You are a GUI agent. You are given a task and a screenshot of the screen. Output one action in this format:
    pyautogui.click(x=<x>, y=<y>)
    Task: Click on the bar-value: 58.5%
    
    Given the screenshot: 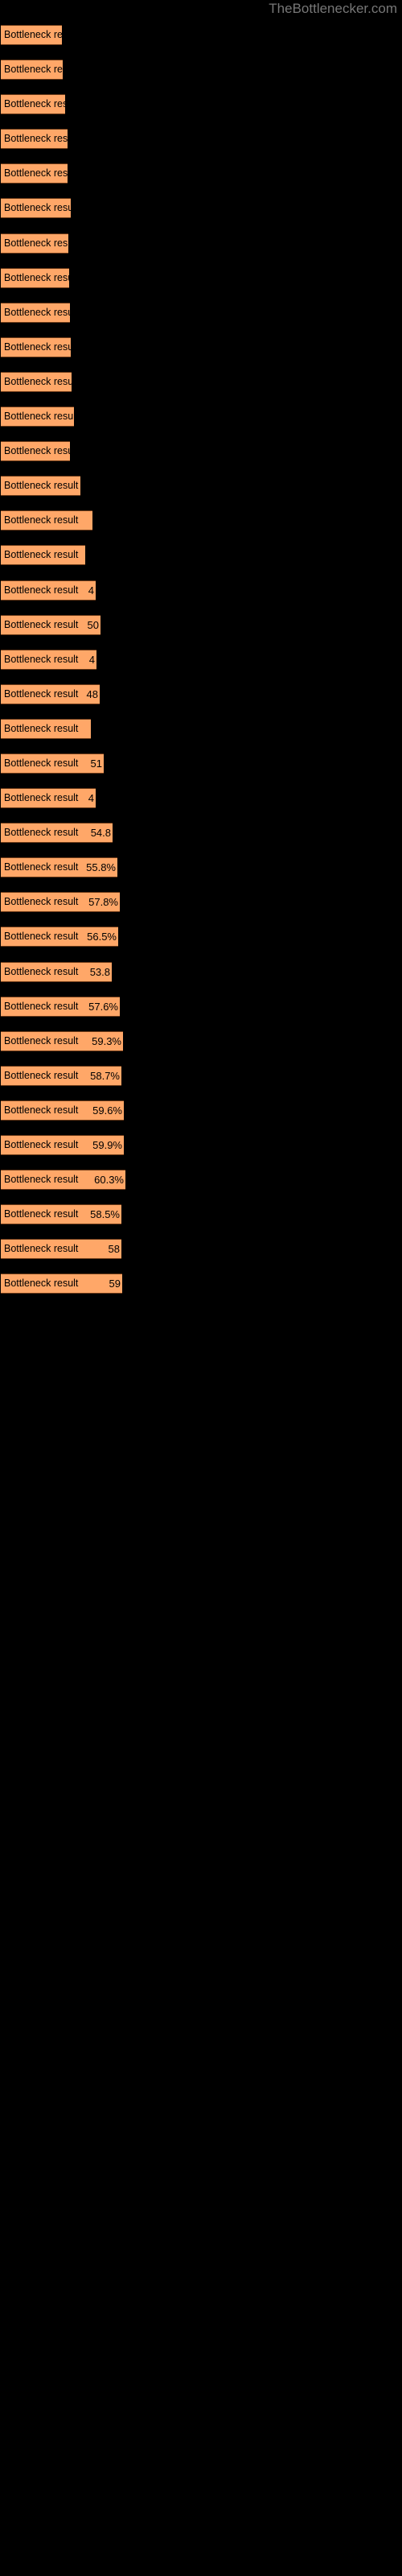 What is the action you would take?
    pyautogui.click(x=105, y=1214)
    